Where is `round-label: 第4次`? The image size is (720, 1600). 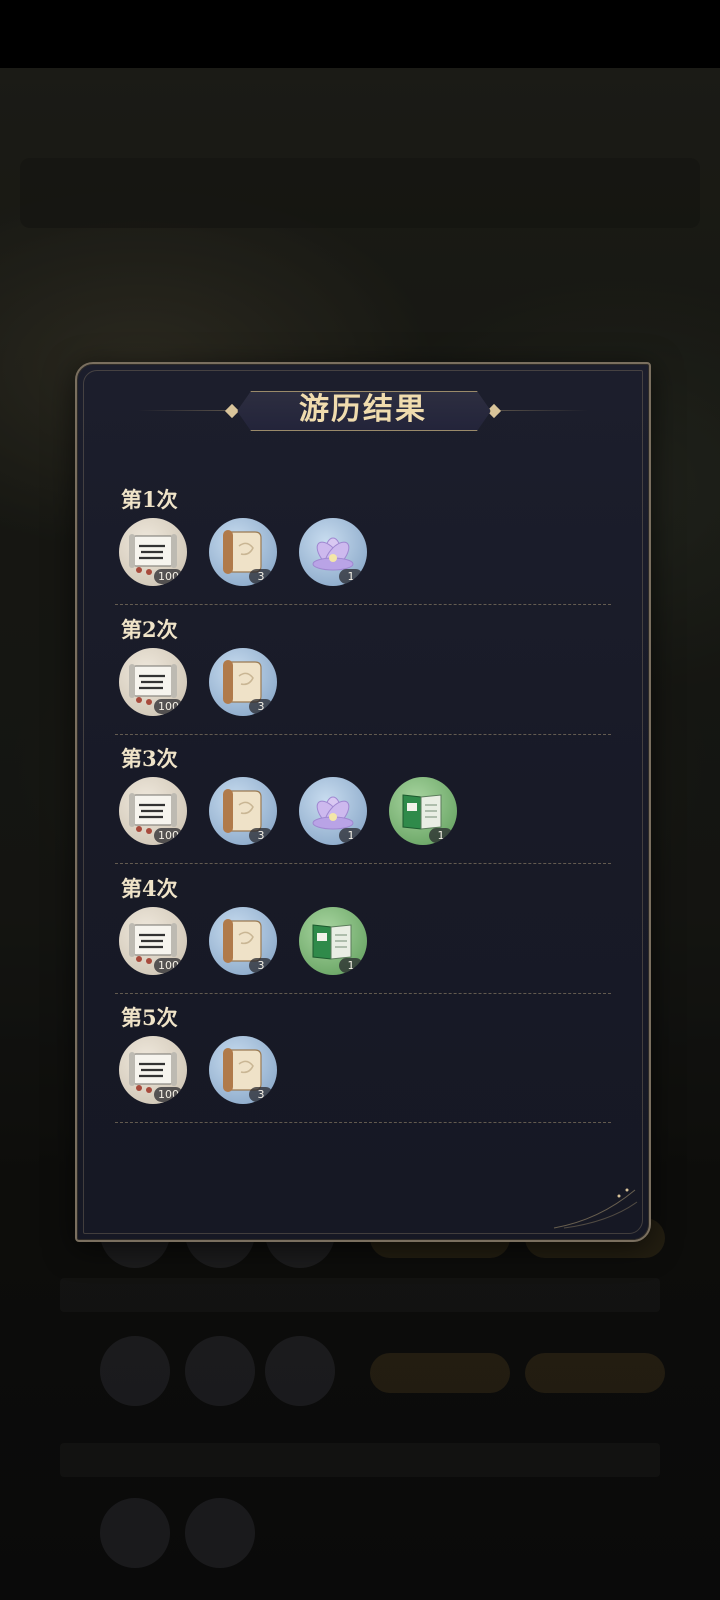
round-label: 第4次 is located at coordinates (149, 888).